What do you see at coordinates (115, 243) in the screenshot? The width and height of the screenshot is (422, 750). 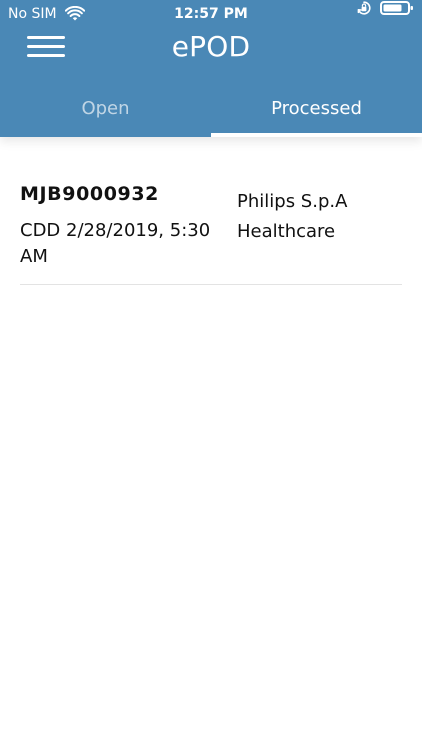 I see `cdd-datetime: CDD 2/28/2019, 5:30 AM` at bounding box center [115, 243].